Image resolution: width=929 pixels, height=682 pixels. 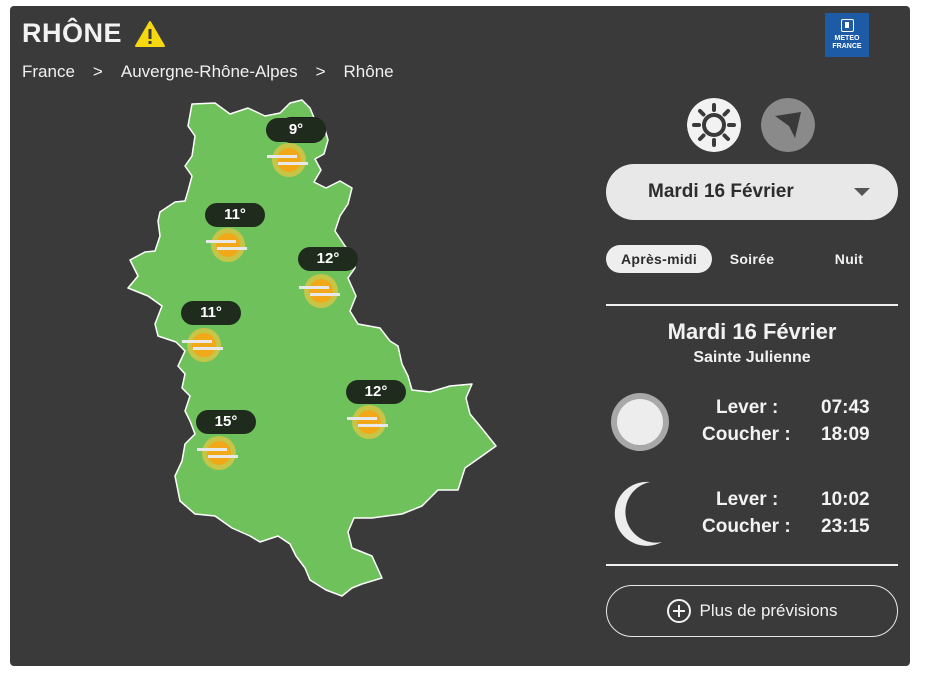 I want to click on moonset-time: 23:15, so click(x=845, y=526).